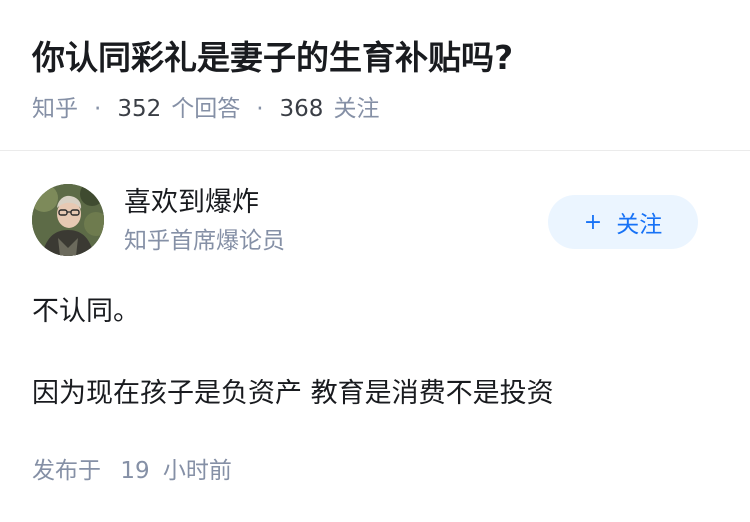  I want to click on follower-count-label: 关注, so click(356, 109).